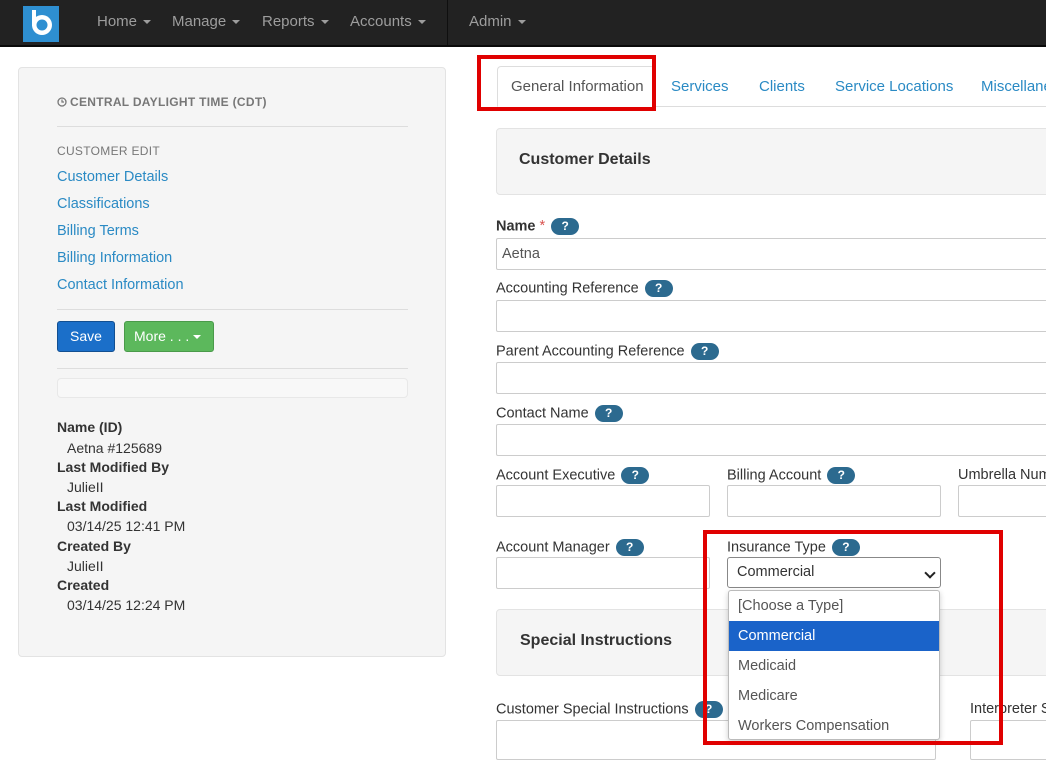  Describe the element at coordinates (538, 226) in the screenshot. I see `name-label: Name *?` at that location.